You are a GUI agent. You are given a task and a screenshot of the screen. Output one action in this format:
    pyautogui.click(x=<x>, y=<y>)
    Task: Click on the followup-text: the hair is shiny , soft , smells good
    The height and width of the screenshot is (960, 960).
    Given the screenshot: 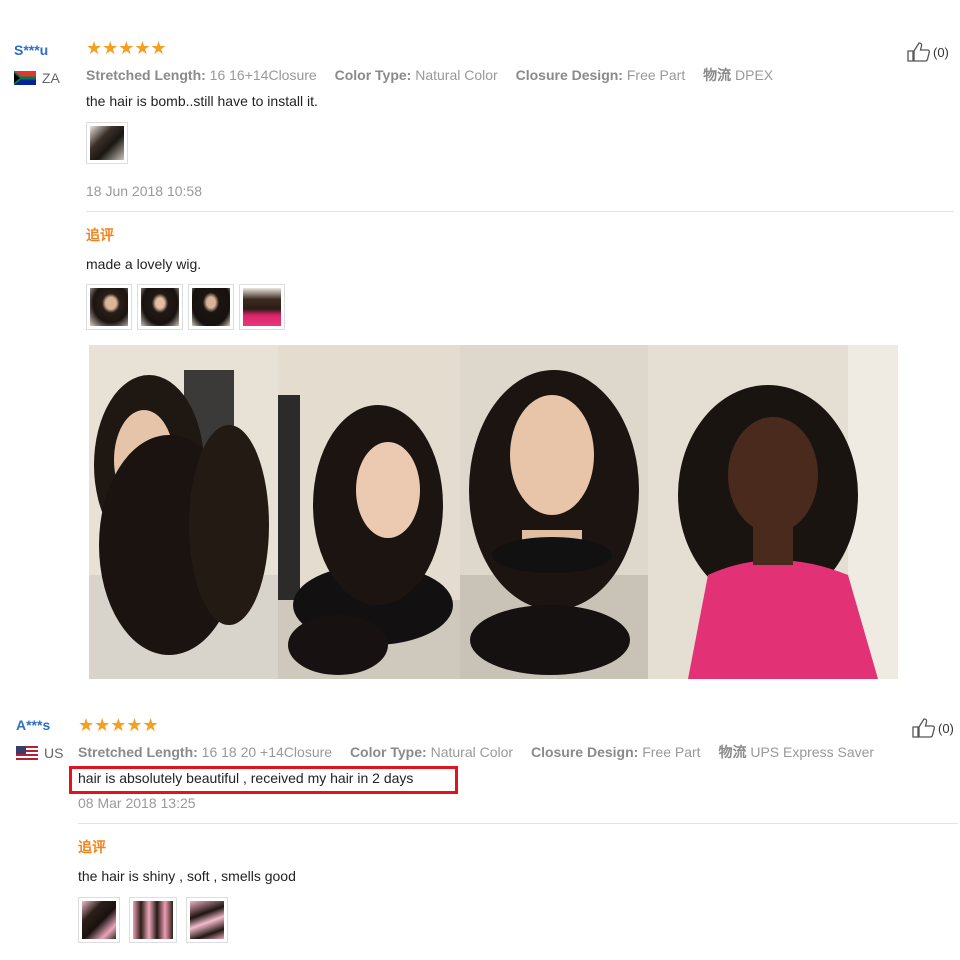 What is the action you would take?
    pyautogui.click(x=187, y=876)
    